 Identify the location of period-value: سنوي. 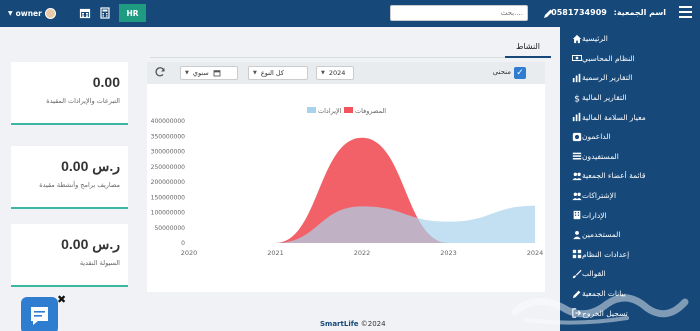
(200, 73).